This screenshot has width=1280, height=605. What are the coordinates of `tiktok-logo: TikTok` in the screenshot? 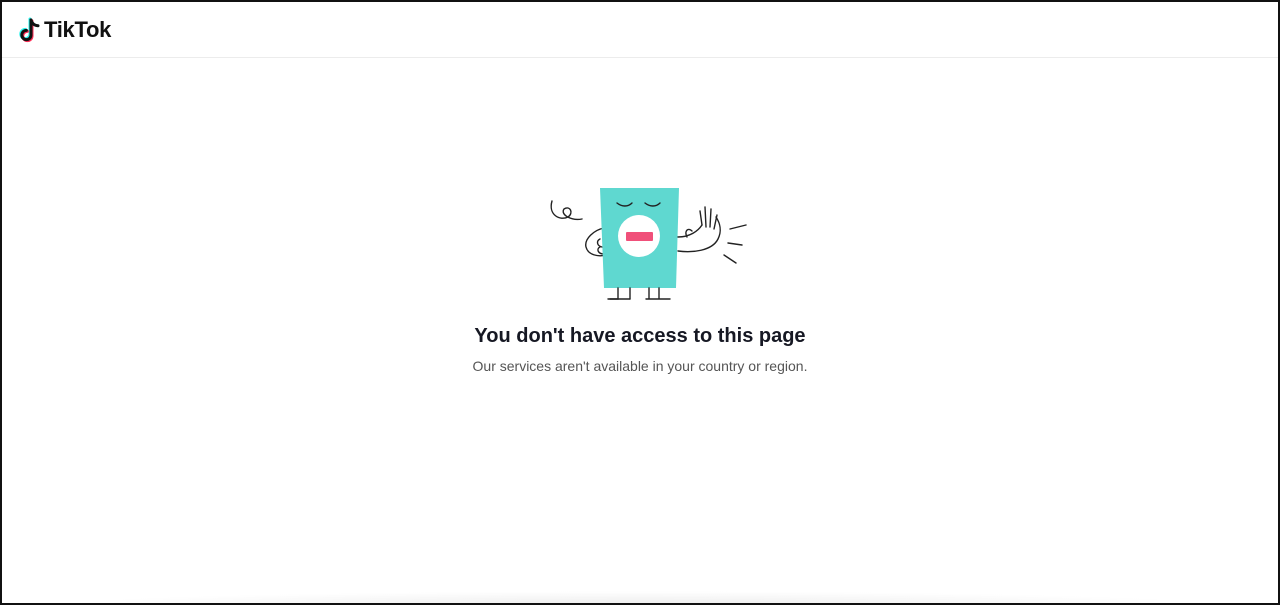 It's located at (64, 30).